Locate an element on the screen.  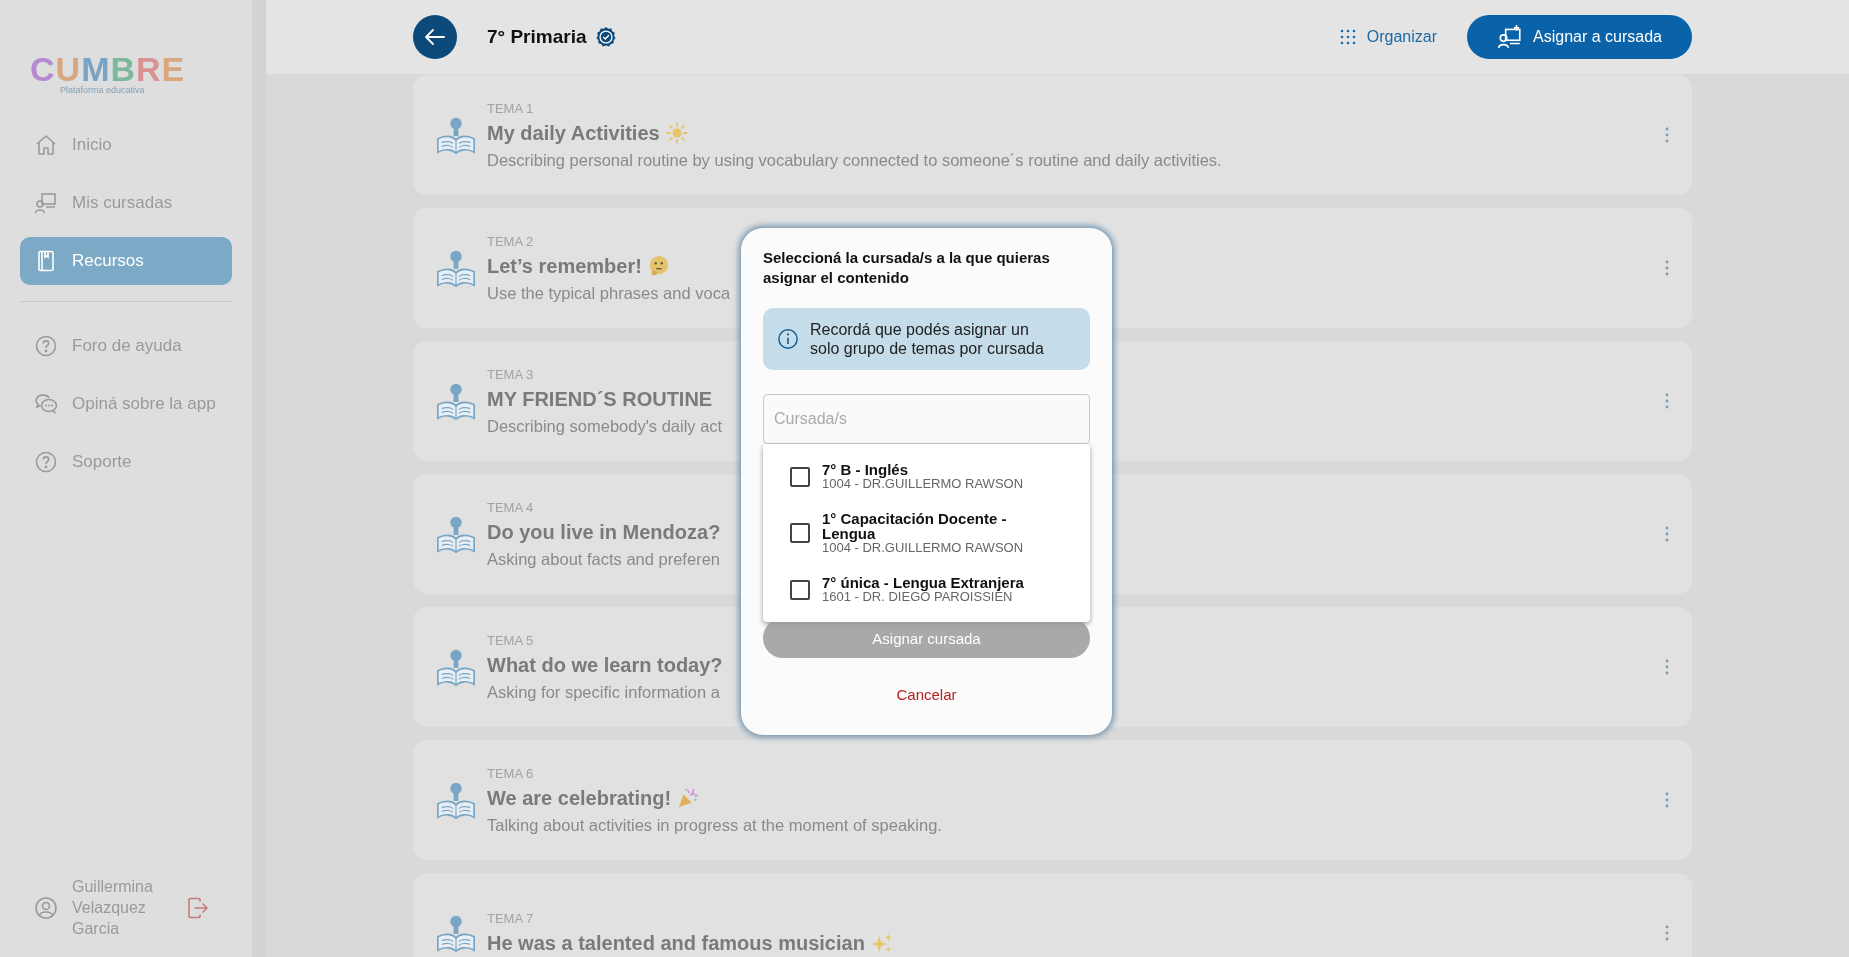
topic-title: He was a talented and famous musician is located at coordinates (676, 943).